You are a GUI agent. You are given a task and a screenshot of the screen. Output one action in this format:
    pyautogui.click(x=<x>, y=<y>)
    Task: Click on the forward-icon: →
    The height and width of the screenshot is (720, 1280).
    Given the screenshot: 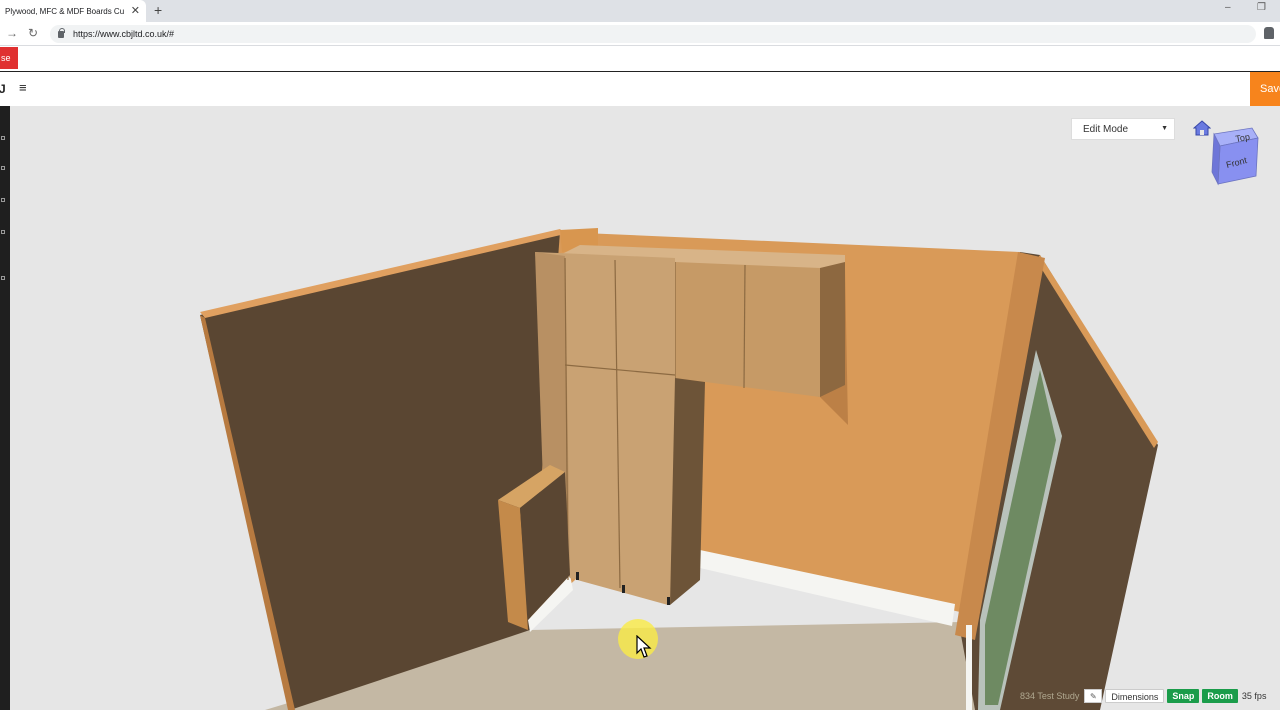 What is the action you would take?
    pyautogui.click(x=12, y=33)
    